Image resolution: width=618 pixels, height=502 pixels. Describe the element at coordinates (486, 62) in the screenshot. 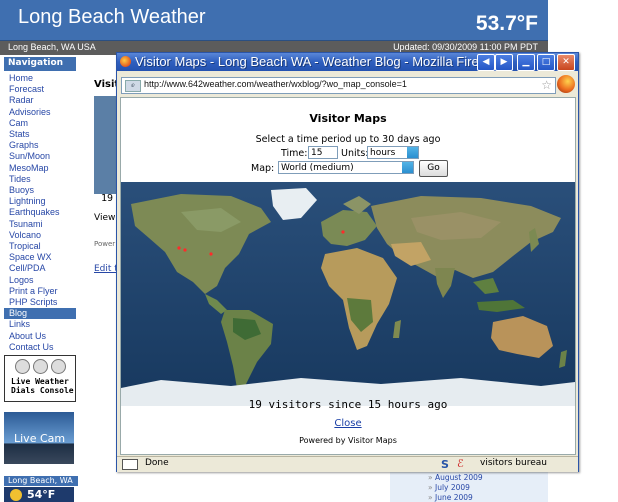

I see `back-button: ◀` at that location.